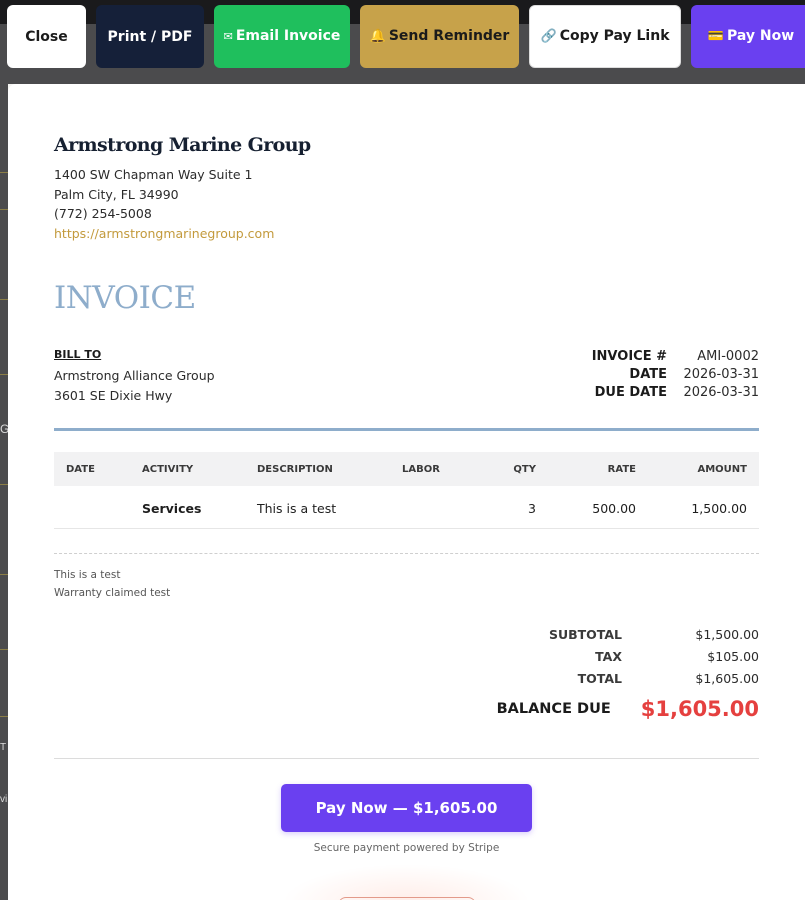 Image resolution: width=805 pixels, height=900 pixels. I want to click on tax-row: TAX $105.00, so click(609, 656).